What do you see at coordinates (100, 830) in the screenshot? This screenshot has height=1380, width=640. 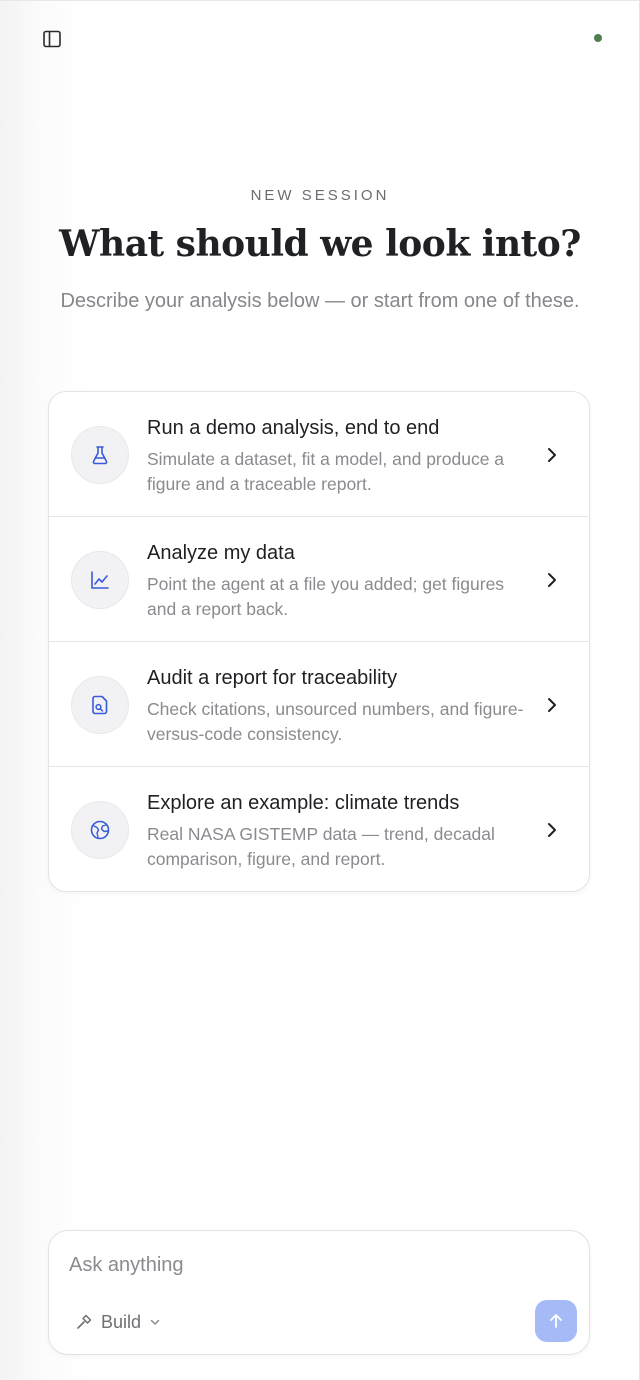 I see `globe-icon` at bounding box center [100, 830].